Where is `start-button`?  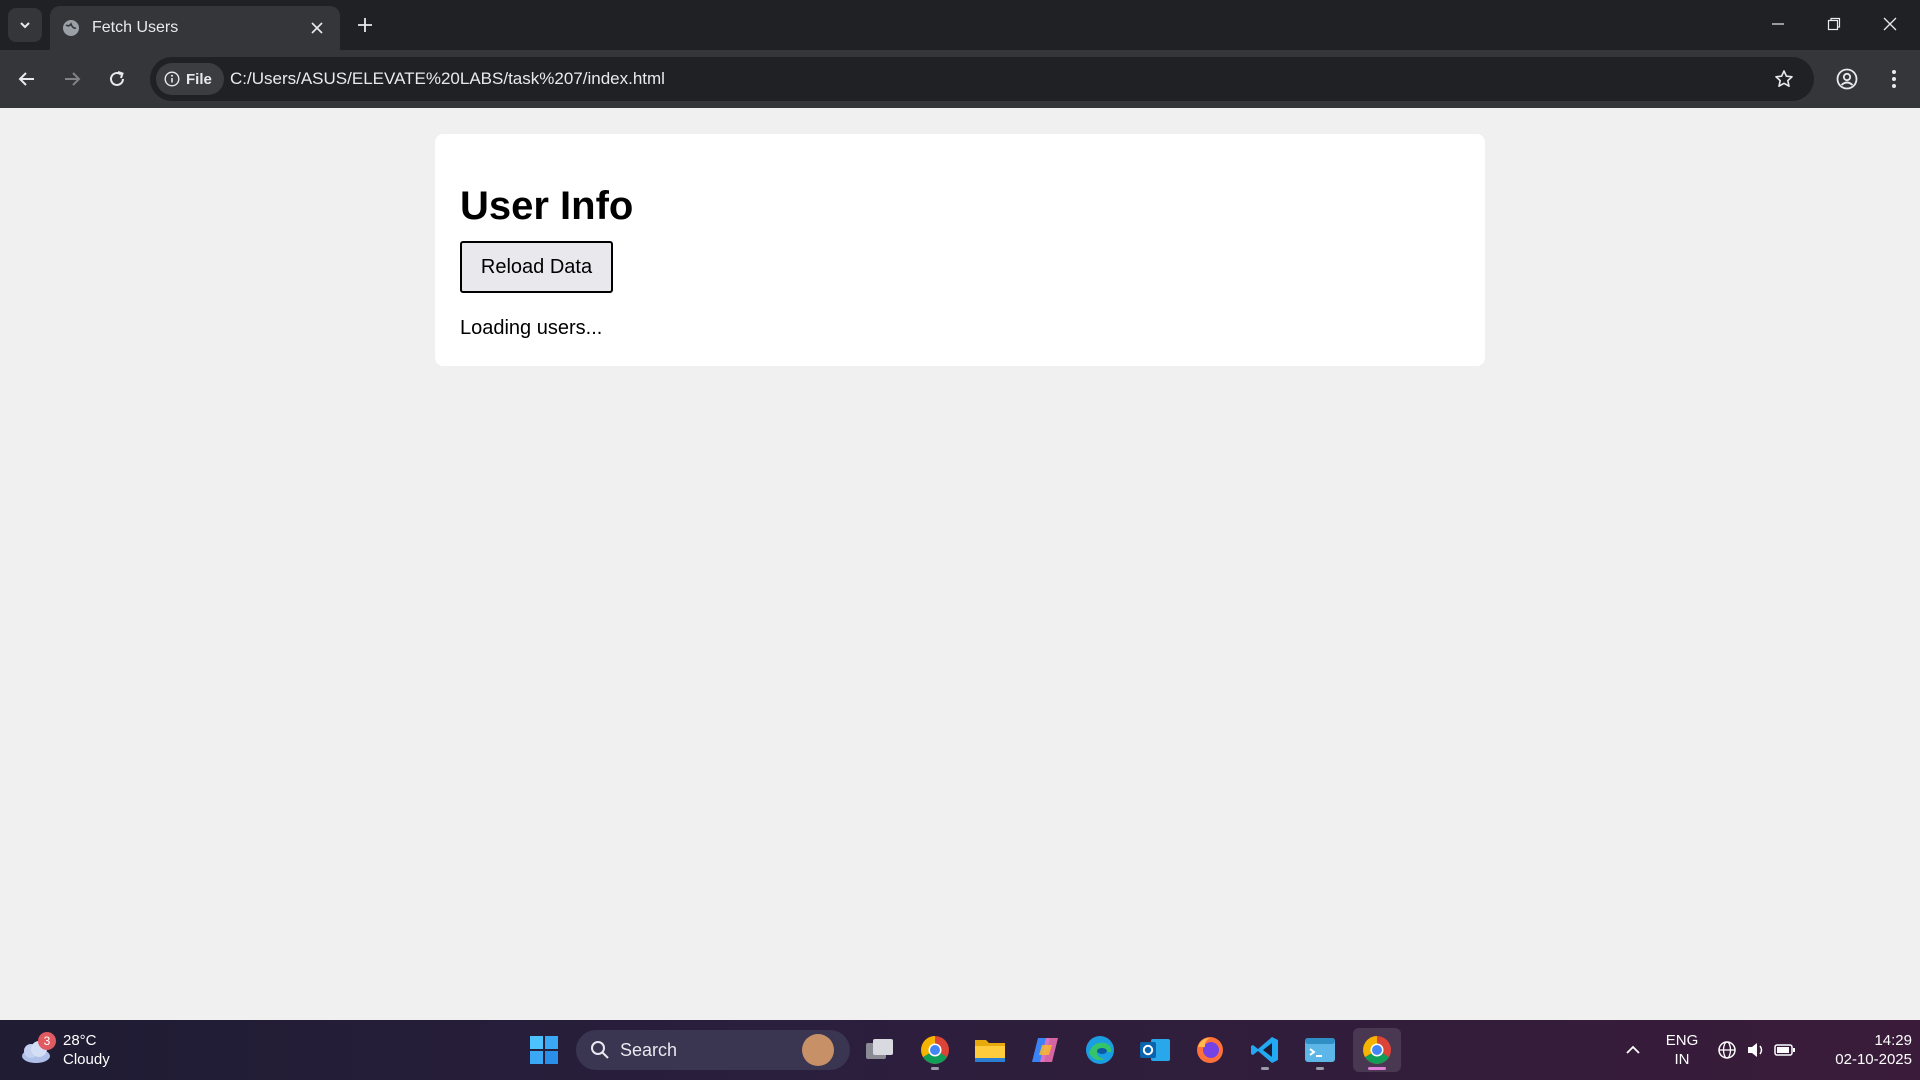 start-button is located at coordinates (544, 1050).